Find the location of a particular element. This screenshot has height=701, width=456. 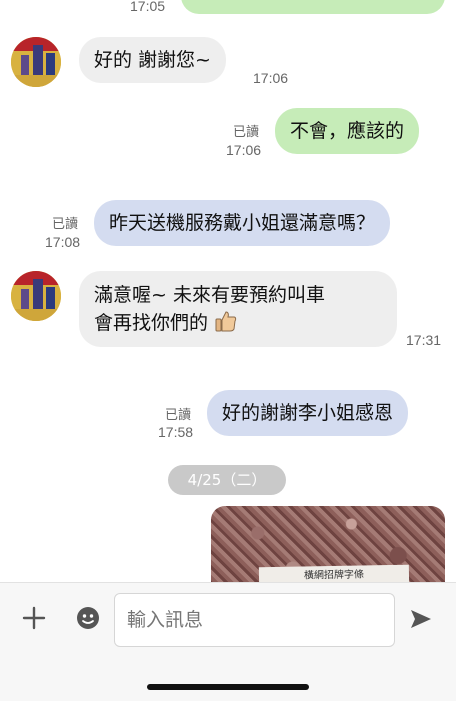

message-line-2-text: 會再找你們的 is located at coordinates (151, 323).